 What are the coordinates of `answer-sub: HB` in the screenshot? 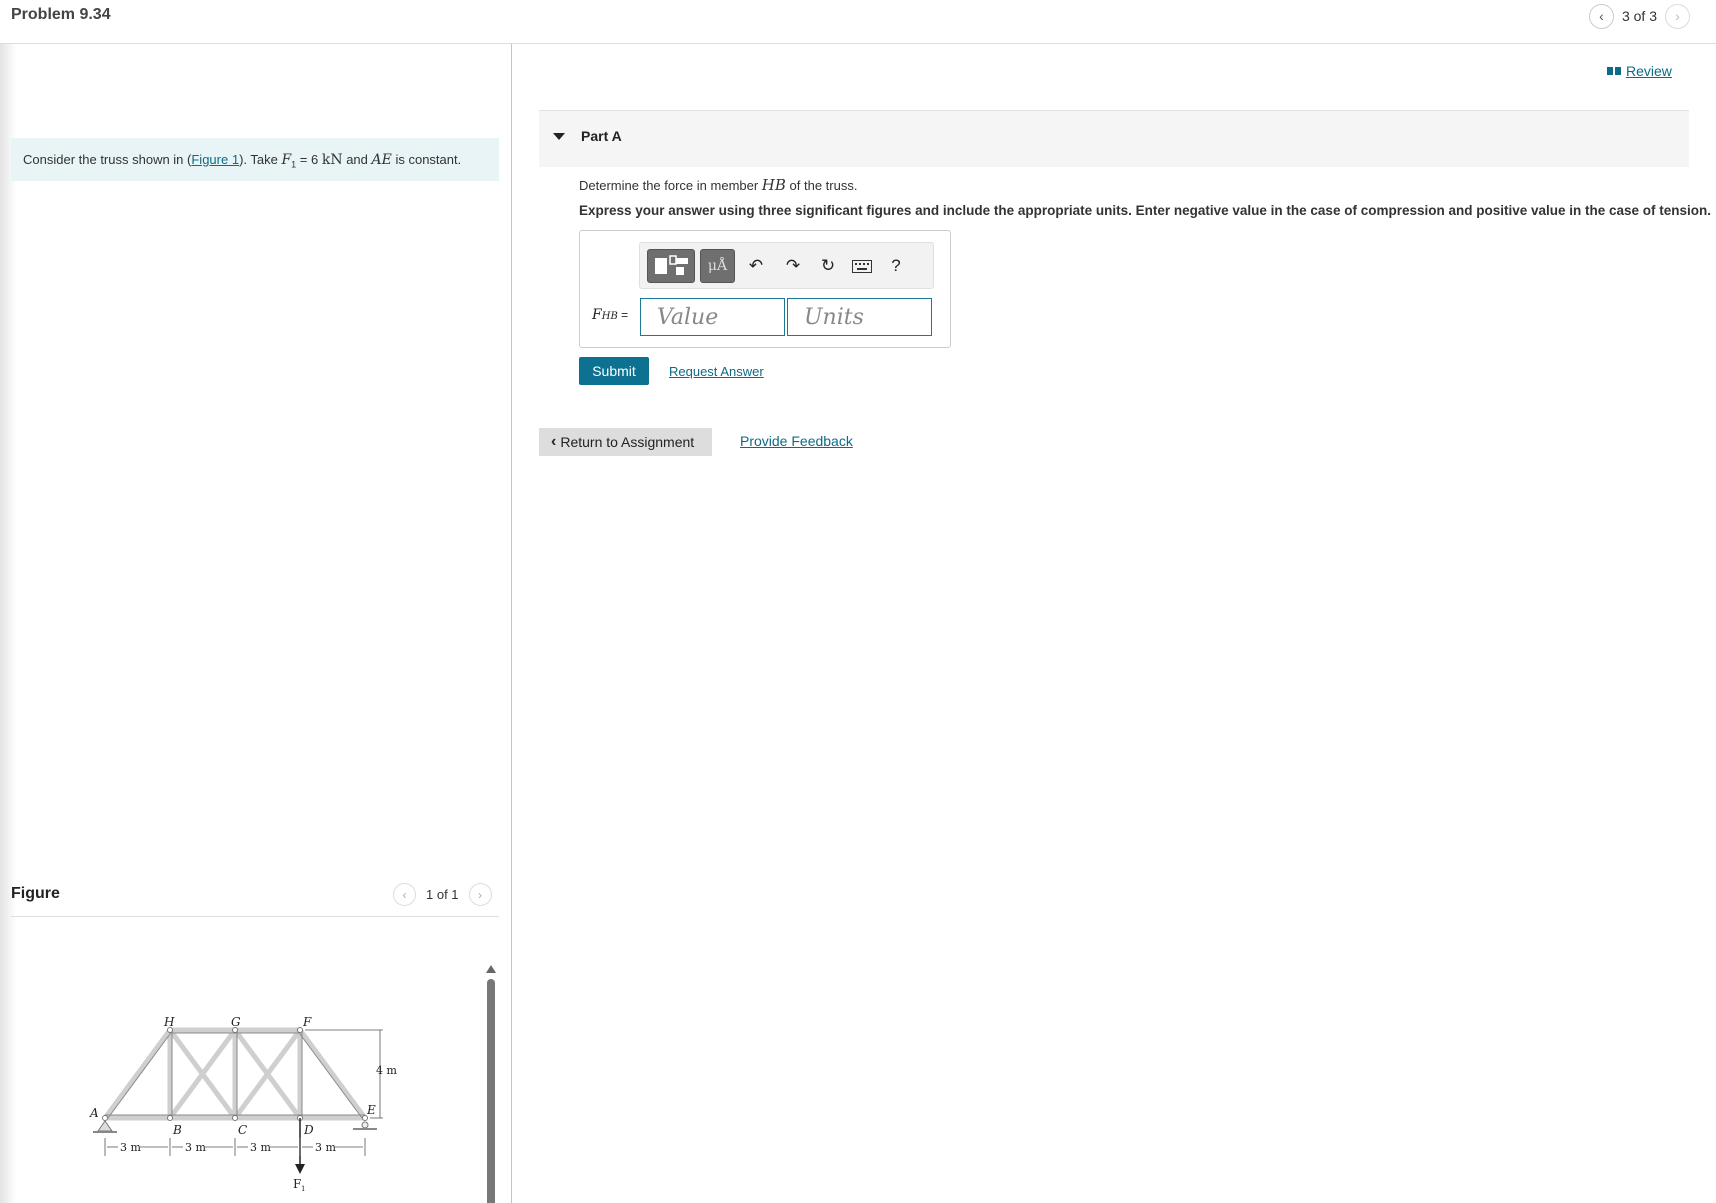 It's located at (609, 316).